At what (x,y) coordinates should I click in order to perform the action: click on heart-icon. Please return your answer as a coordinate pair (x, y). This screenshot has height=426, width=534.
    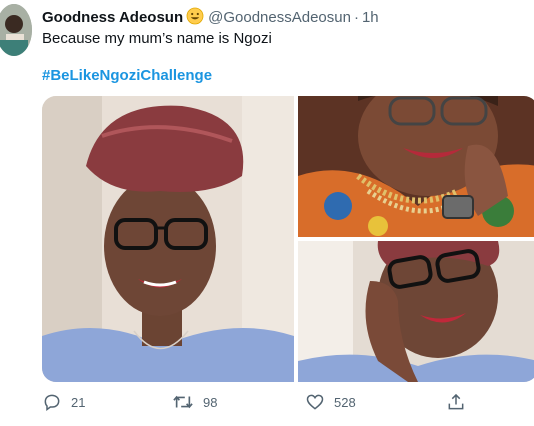
    Looking at the image, I should click on (315, 402).